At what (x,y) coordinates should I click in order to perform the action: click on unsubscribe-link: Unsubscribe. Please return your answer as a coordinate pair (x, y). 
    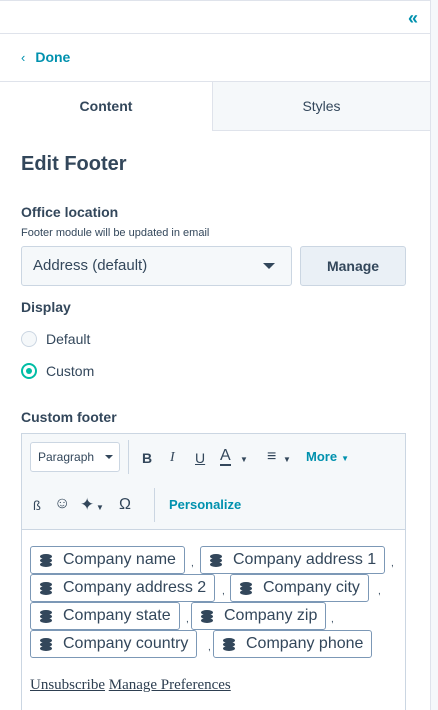
    Looking at the image, I should click on (67, 685).